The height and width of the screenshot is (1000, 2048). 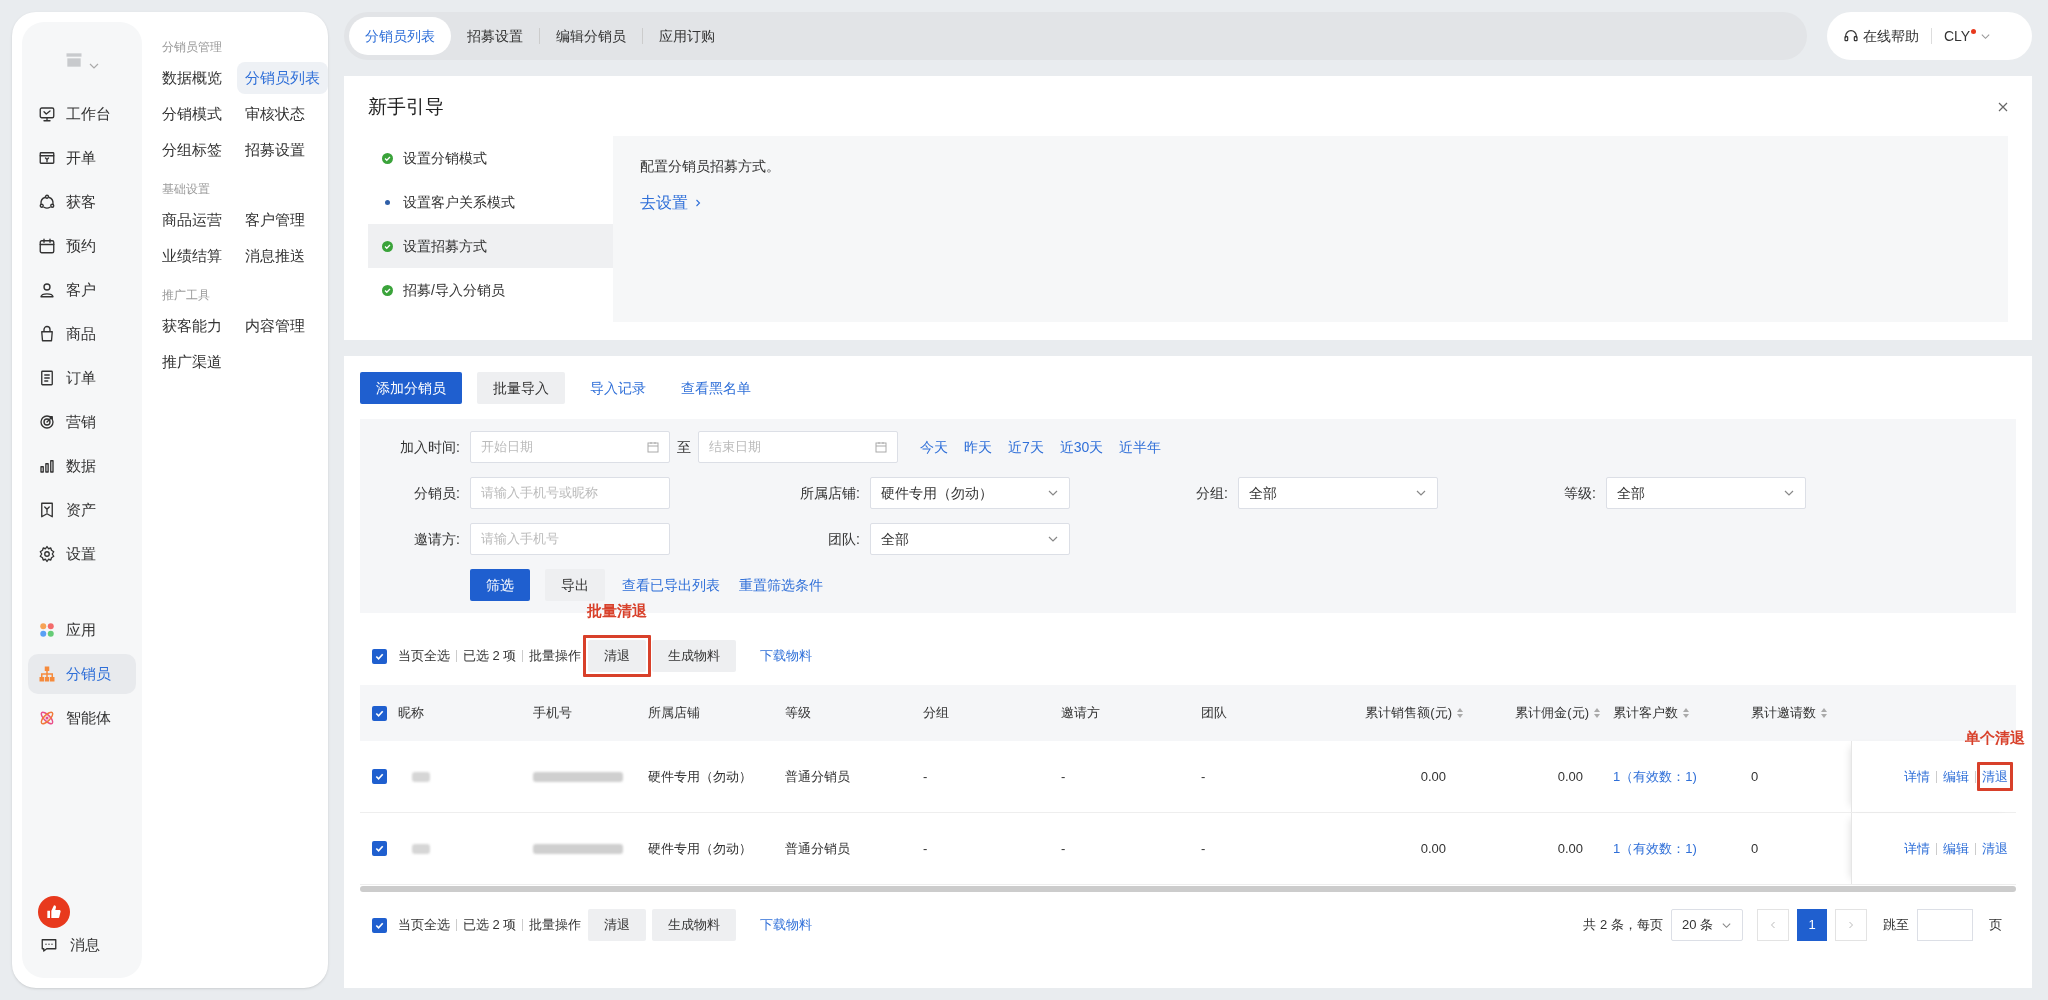 I want to click on table-cell-text: 0.00, so click(x=1433, y=776).